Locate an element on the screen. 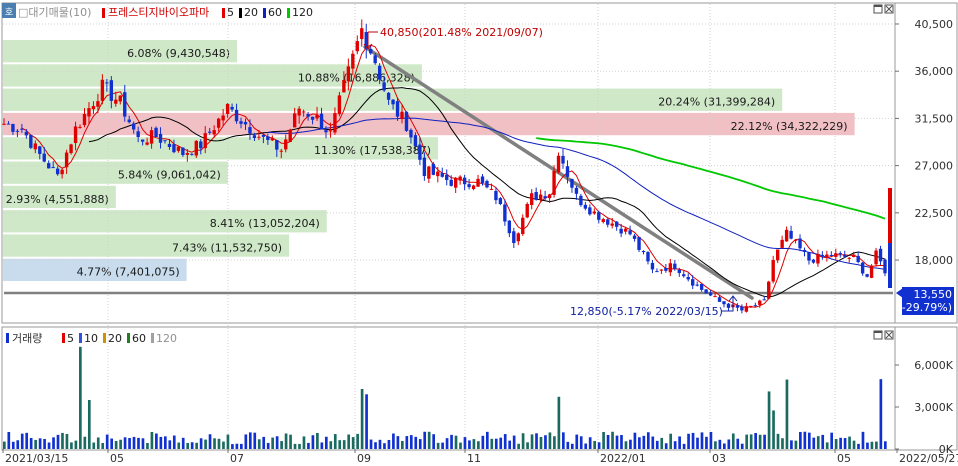 The width and height of the screenshot is (958, 466). ma-legend-label: 120 is located at coordinates (302, 12).